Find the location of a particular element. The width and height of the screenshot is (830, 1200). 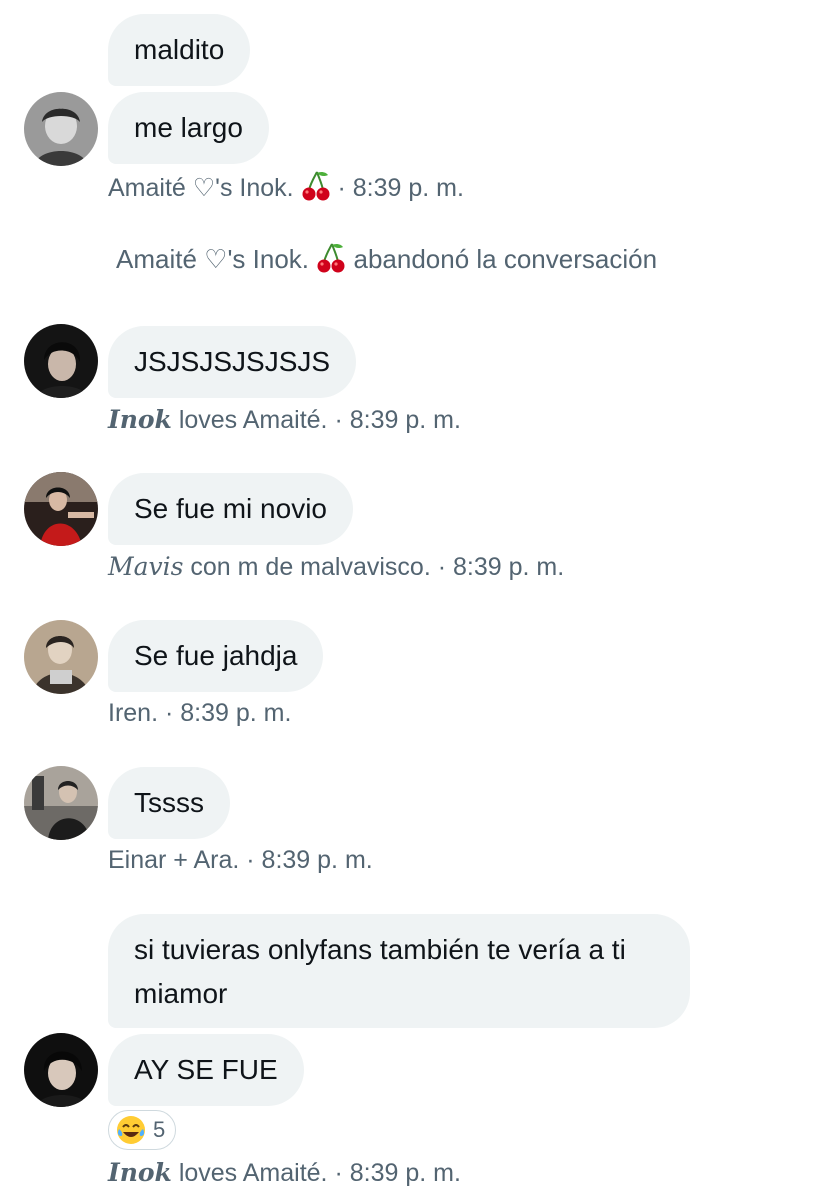

message-bubble: Tssss is located at coordinates (169, 803).